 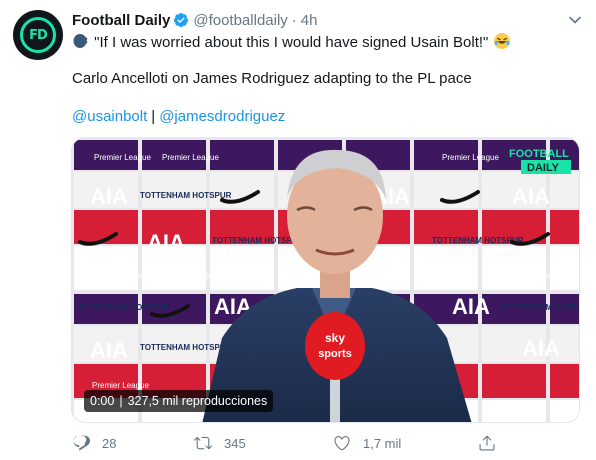 I want to click on retweet-icon, so click(x=203, y=443).